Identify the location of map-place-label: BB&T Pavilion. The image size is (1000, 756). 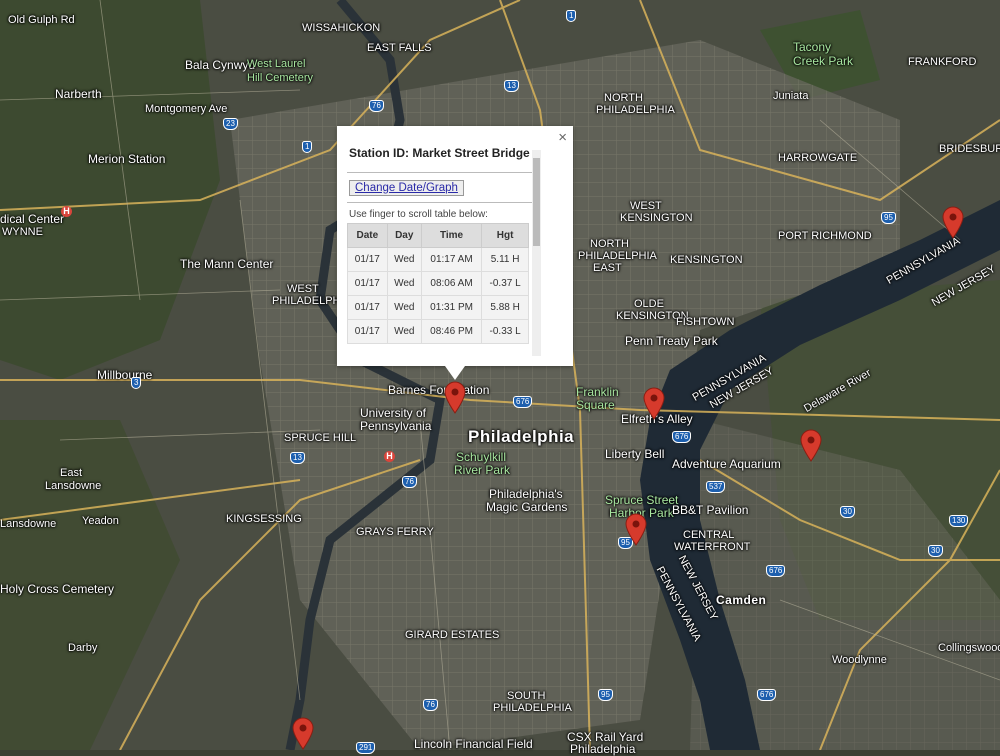
(710, 510).